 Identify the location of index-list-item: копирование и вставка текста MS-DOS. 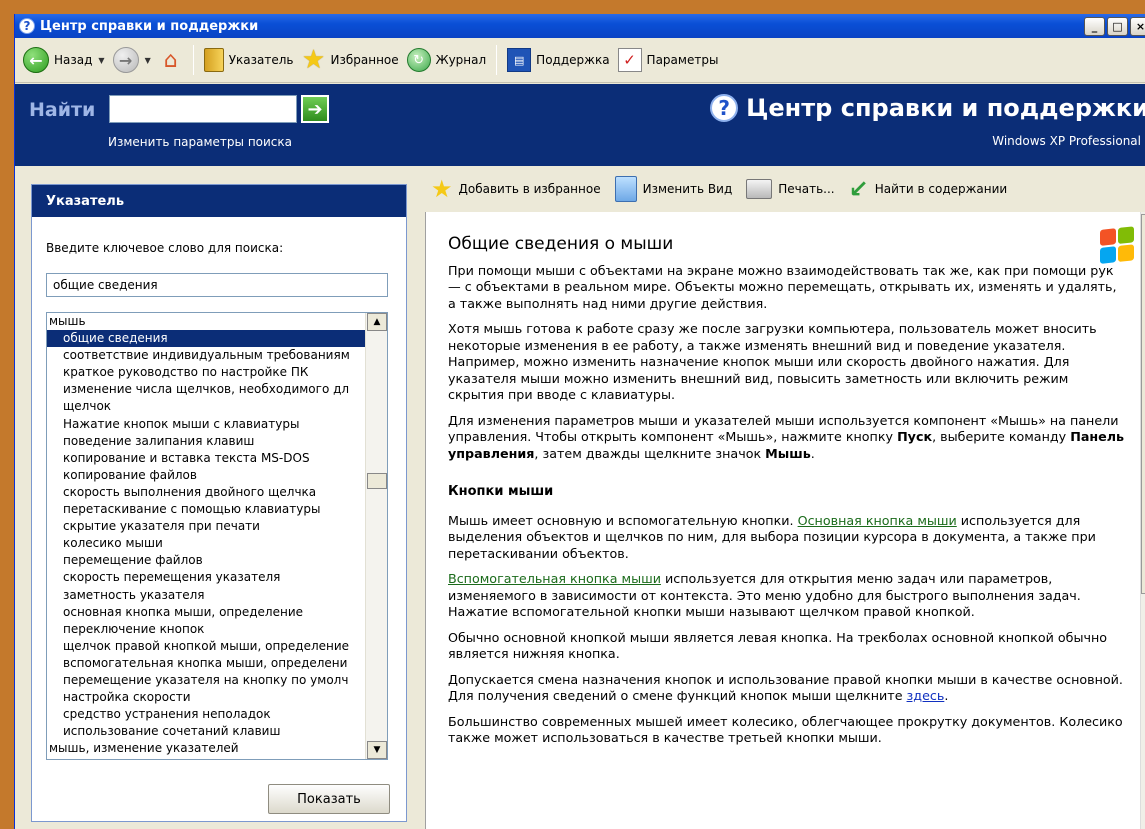
(207, 458).